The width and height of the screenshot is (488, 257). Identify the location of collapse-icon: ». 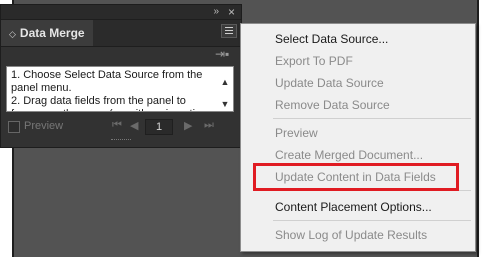
(216, 11).